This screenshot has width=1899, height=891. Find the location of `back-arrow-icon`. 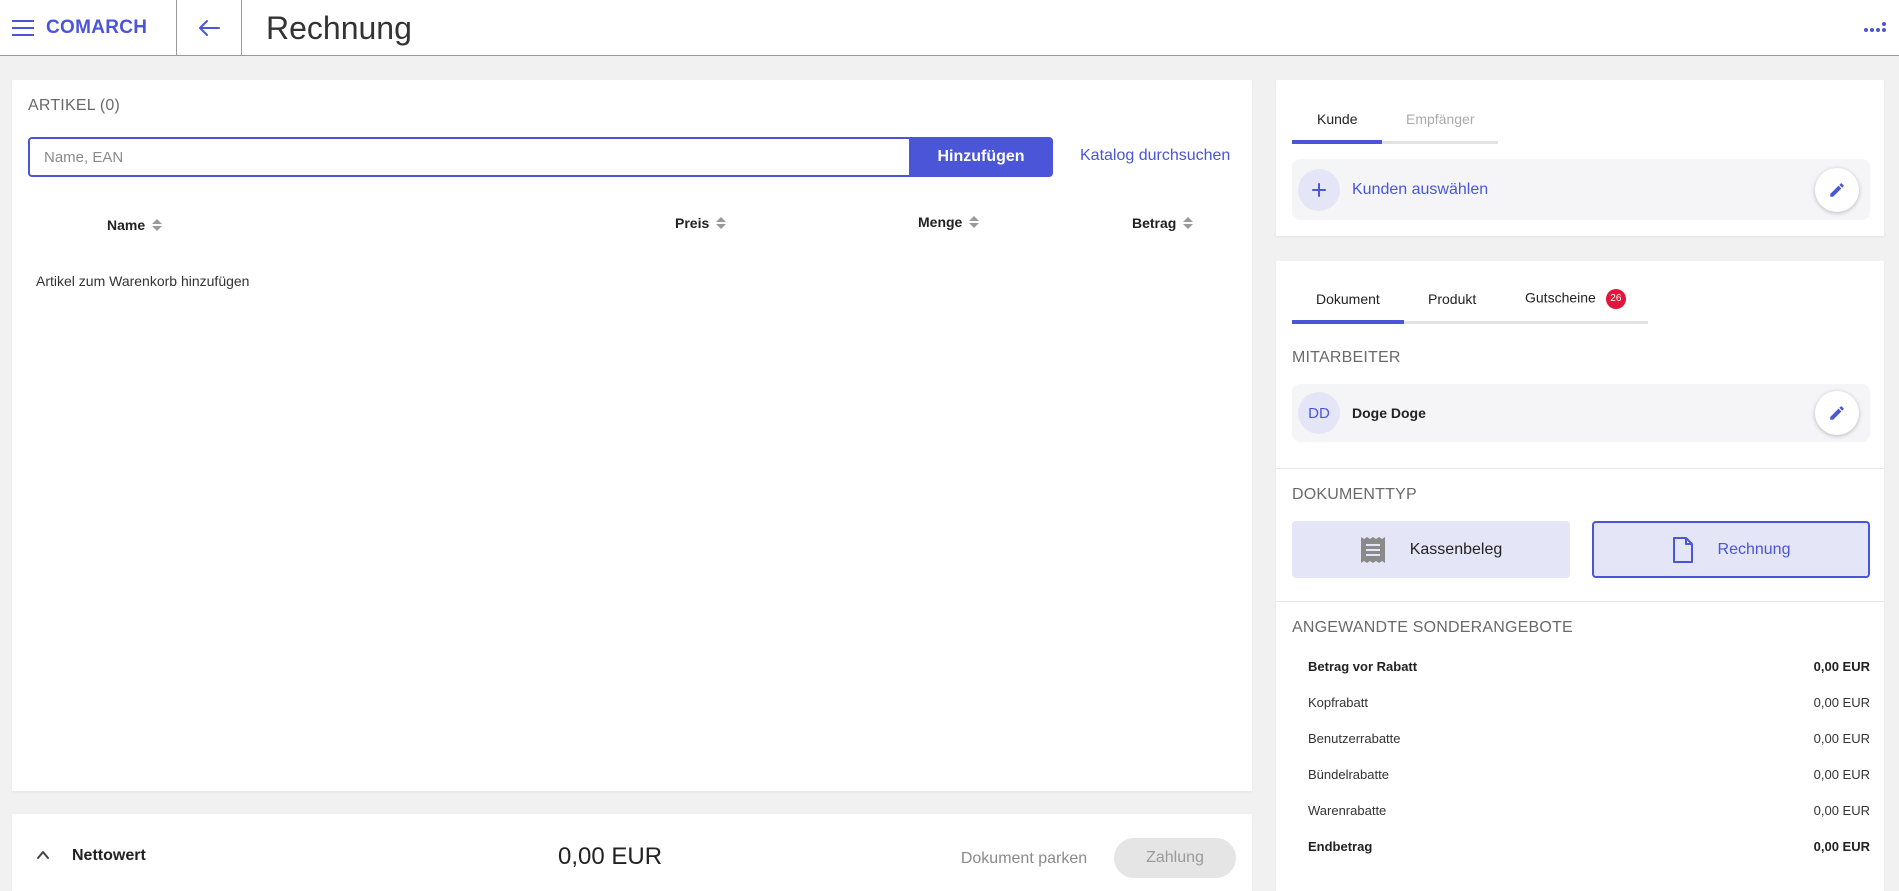

back-arrow-icon is located at coordinates (209, 27).